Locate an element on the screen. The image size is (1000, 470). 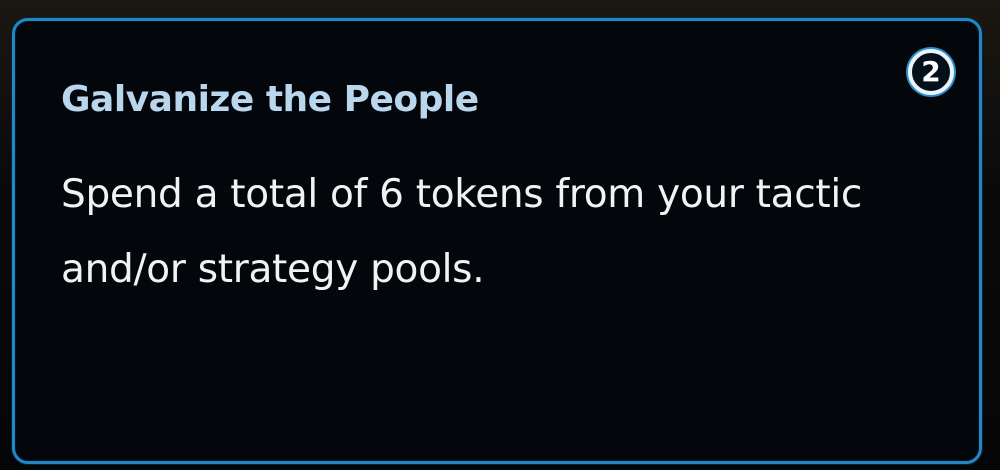
objective-title: Galvanize the People is located at coordinates (270, 99).